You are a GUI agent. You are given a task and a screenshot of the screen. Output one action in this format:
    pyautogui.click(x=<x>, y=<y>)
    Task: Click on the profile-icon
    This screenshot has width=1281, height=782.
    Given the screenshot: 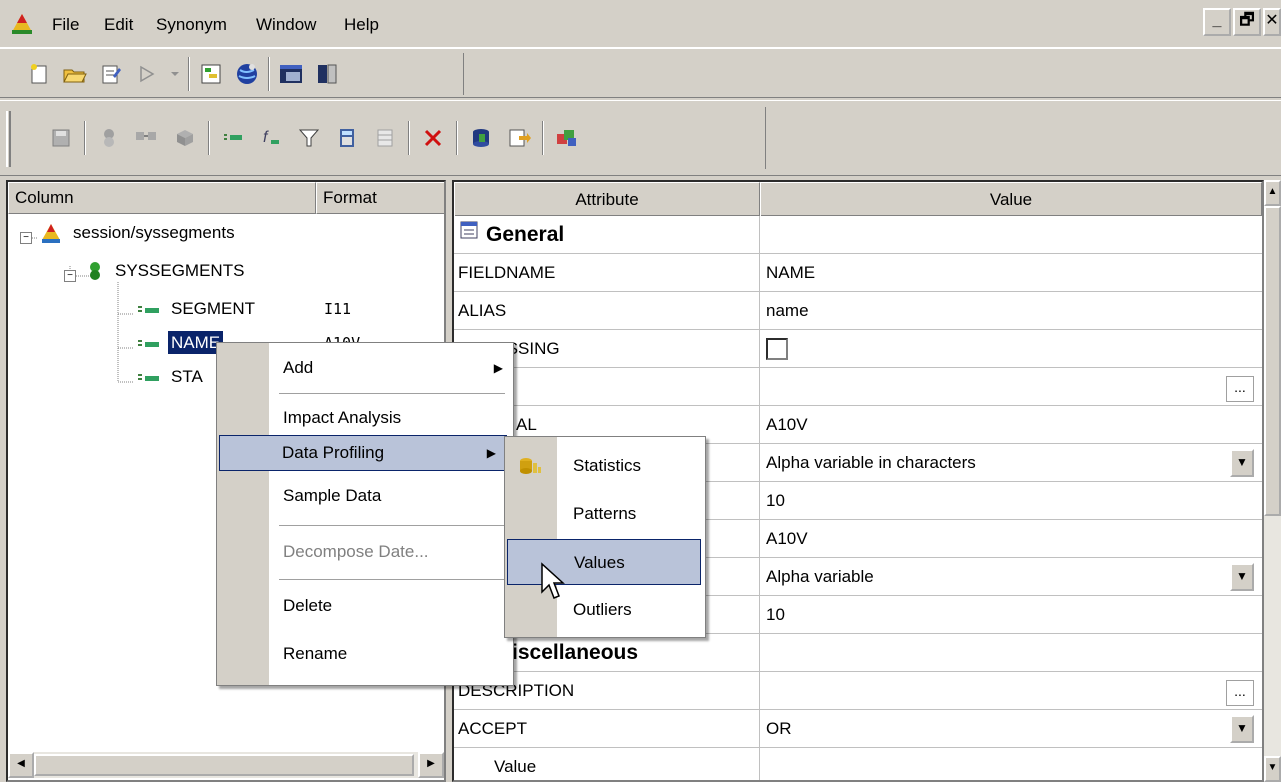 What is the action you would take?
    pyautogui.click(x=567, y=138)
    